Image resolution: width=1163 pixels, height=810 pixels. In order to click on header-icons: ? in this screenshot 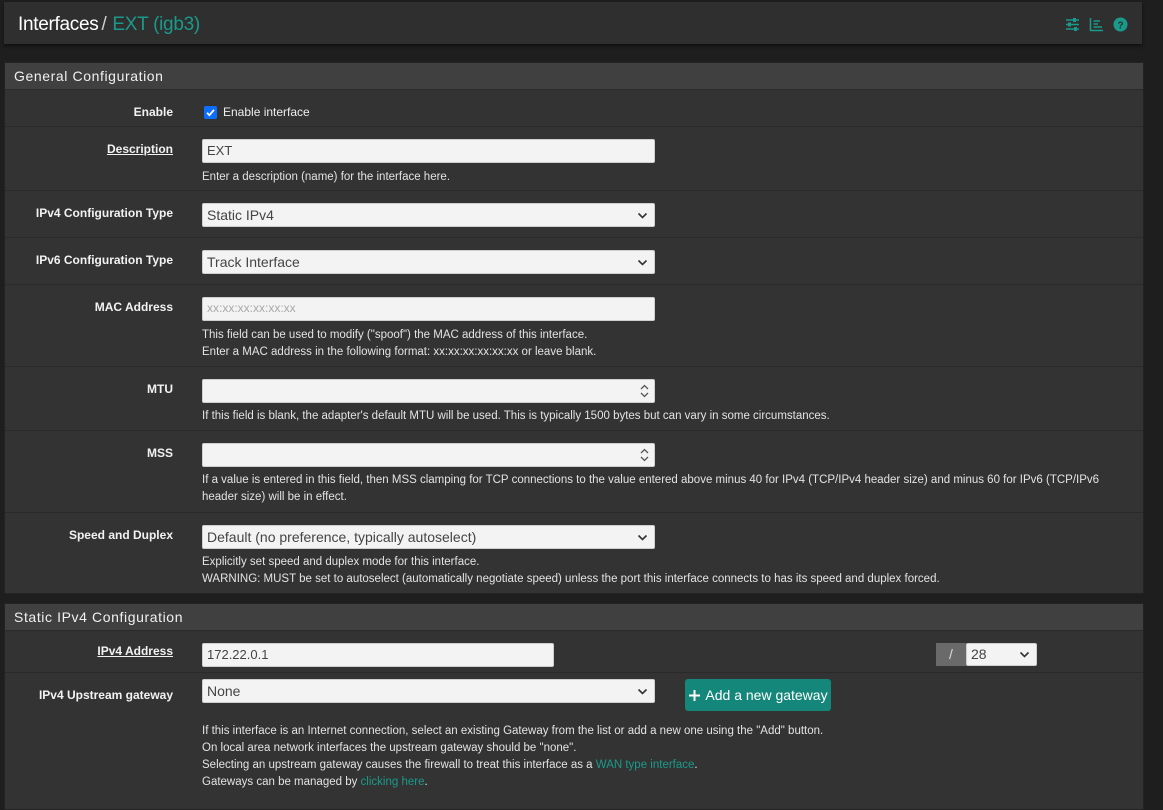, I will do `click(1096, 24)`.